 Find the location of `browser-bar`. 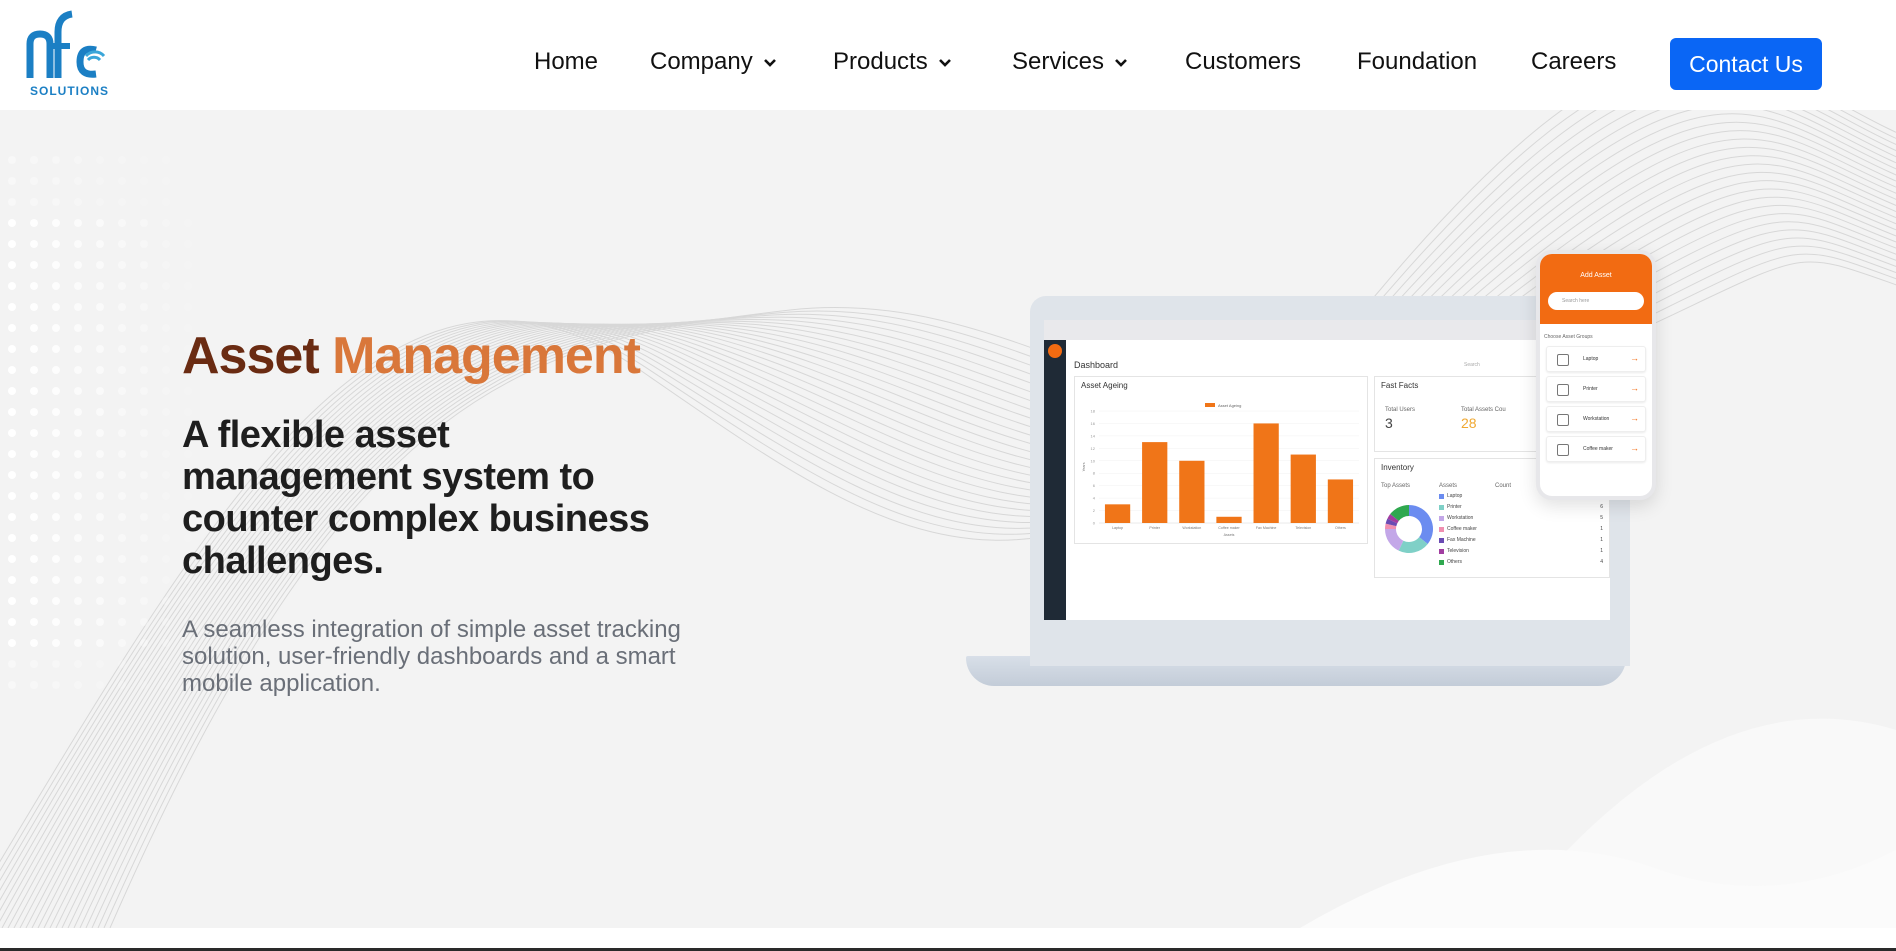

browser-bar is located at coordinates (1327, 330).